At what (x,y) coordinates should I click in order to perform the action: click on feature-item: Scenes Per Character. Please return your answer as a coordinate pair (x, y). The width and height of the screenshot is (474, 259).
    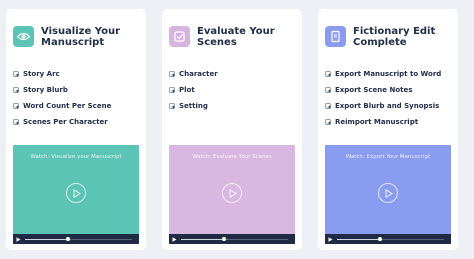
    Looking at the image, I should click on (78, 126).